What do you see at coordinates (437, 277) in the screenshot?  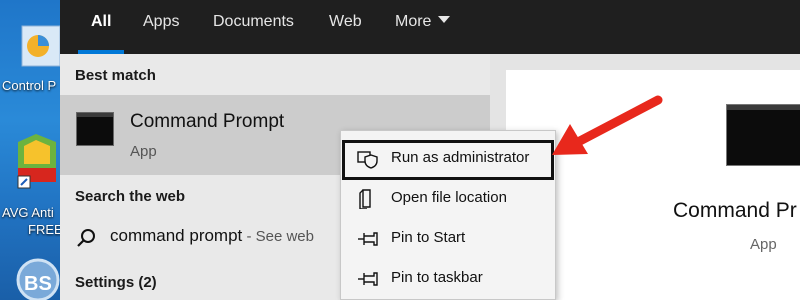 I see `menu-item-label: Pin to taskbar` at bounding box center [437, 277].